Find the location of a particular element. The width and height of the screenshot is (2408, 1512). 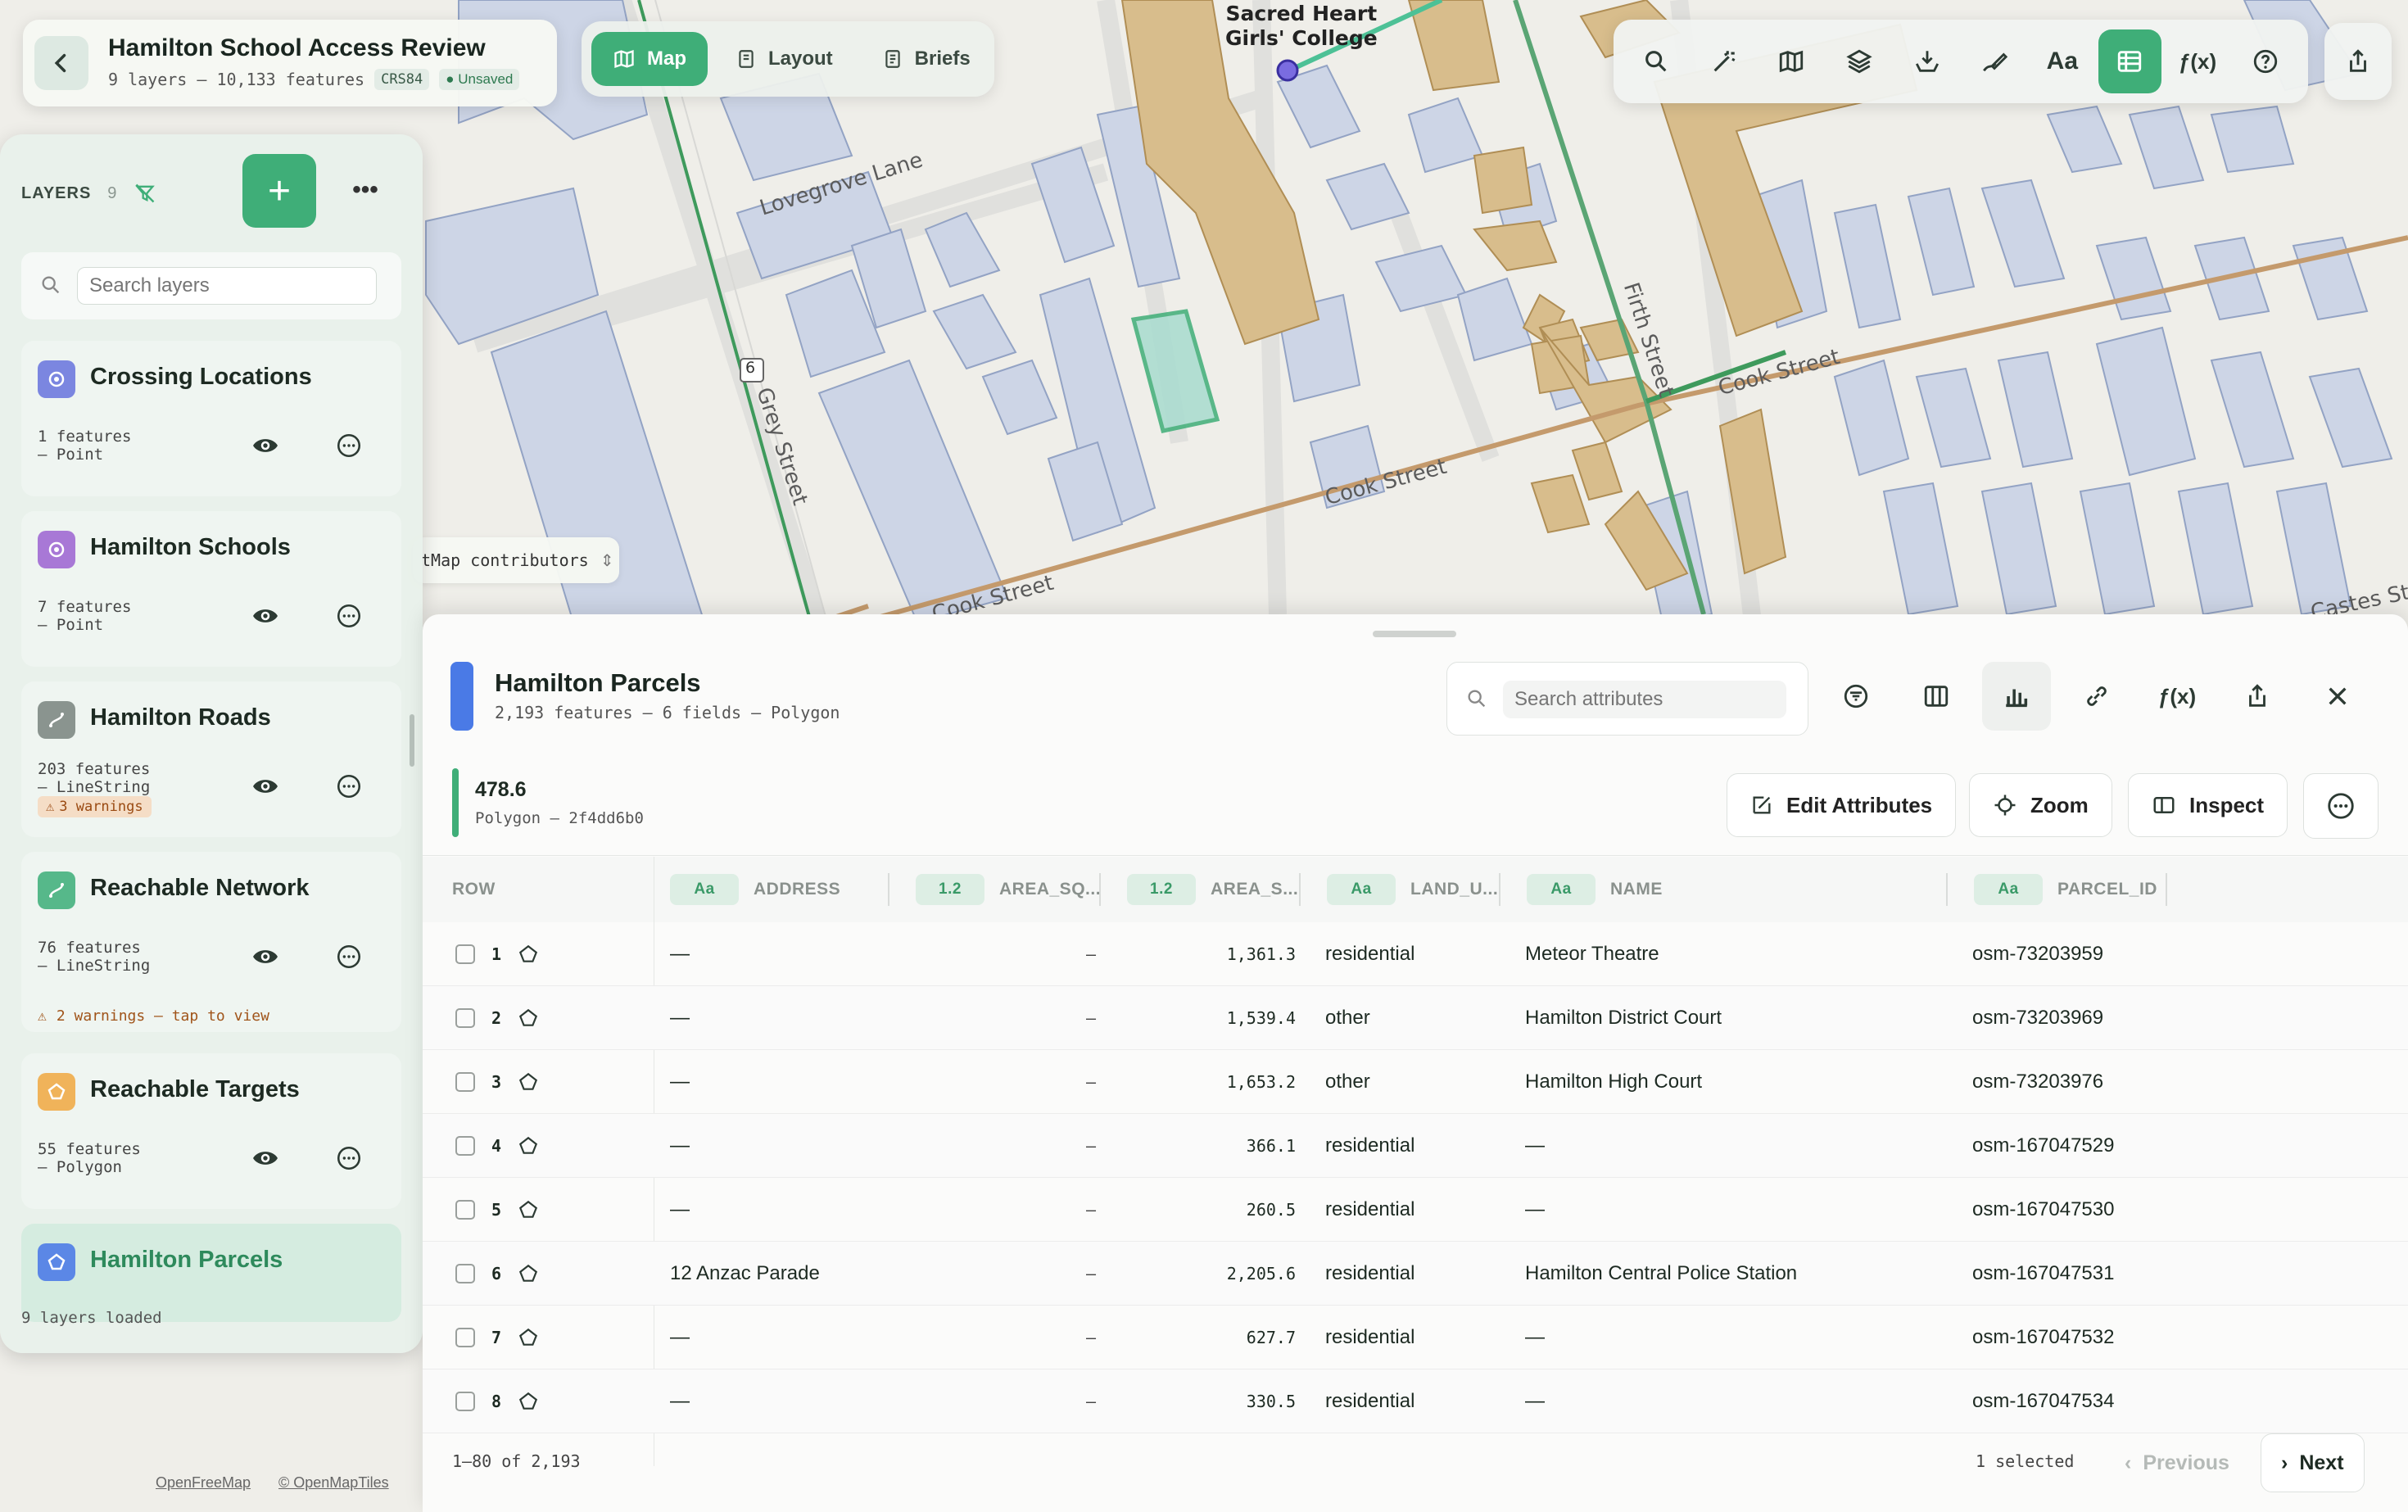

feature-more-button is located at coordinates (2341, 806).